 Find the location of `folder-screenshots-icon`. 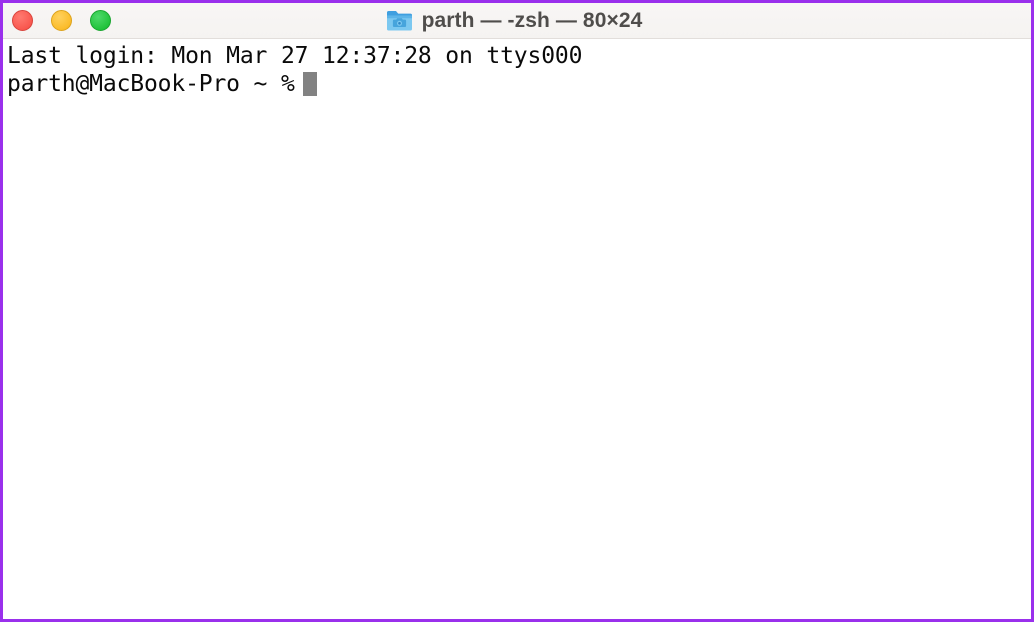

folder-screenshots-icon is located at coordinates (399, 20).